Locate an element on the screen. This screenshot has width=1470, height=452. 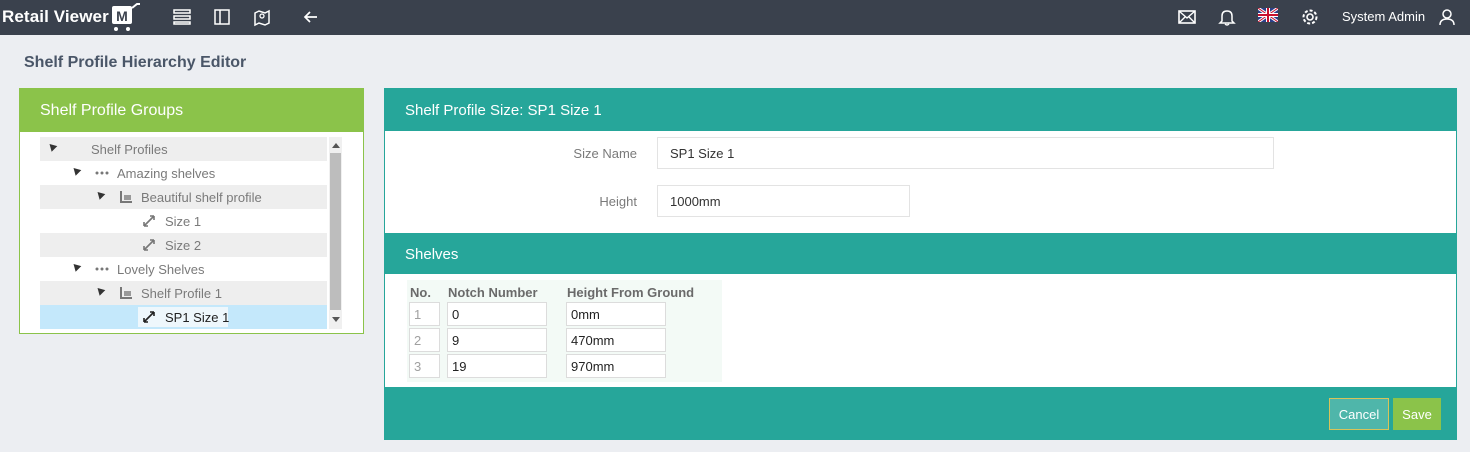
size-panel-title: Shelf Profile Size: SP1 Size 1 is located at coordinates (920, 110).